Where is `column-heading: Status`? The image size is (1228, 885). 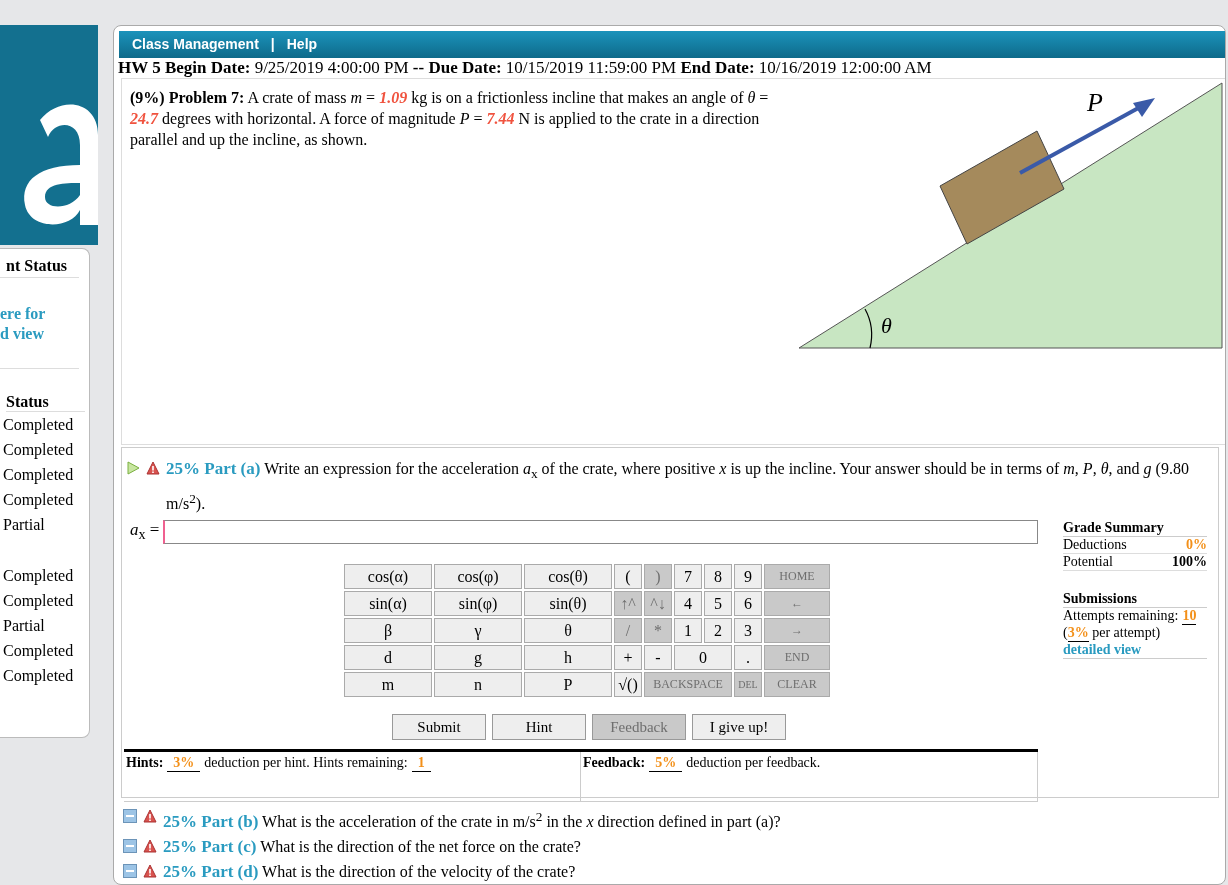 column-heading: Status is located at coordinates (45, 402).